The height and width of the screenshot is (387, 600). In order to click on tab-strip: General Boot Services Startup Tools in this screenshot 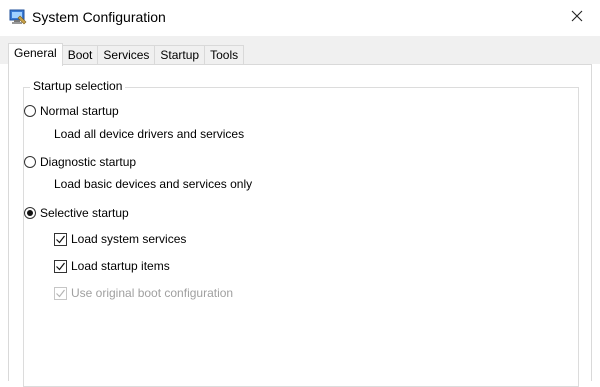, I will do `click(300, 51)`.